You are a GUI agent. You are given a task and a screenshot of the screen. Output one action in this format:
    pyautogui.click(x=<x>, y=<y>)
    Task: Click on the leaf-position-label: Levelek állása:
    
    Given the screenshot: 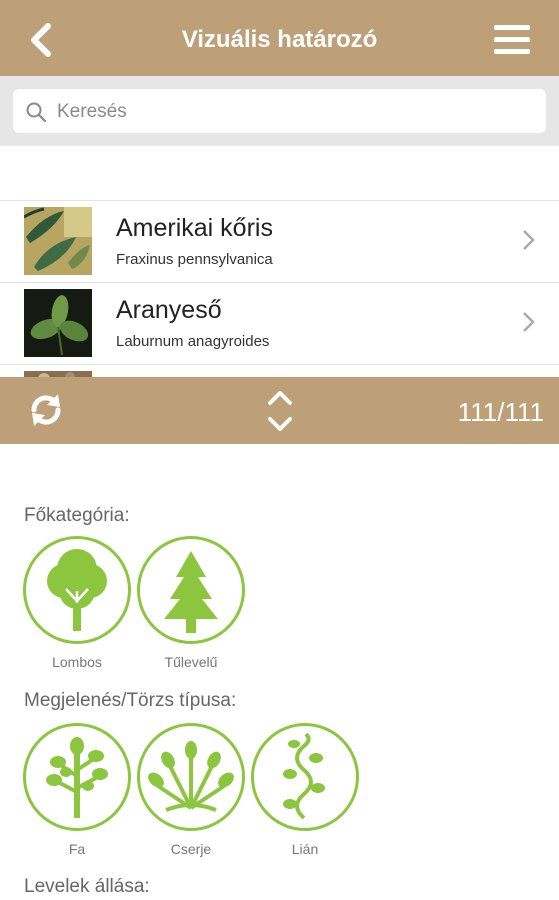 What is the action you would take?
    pyautogui.click(x=87, y=886)
    